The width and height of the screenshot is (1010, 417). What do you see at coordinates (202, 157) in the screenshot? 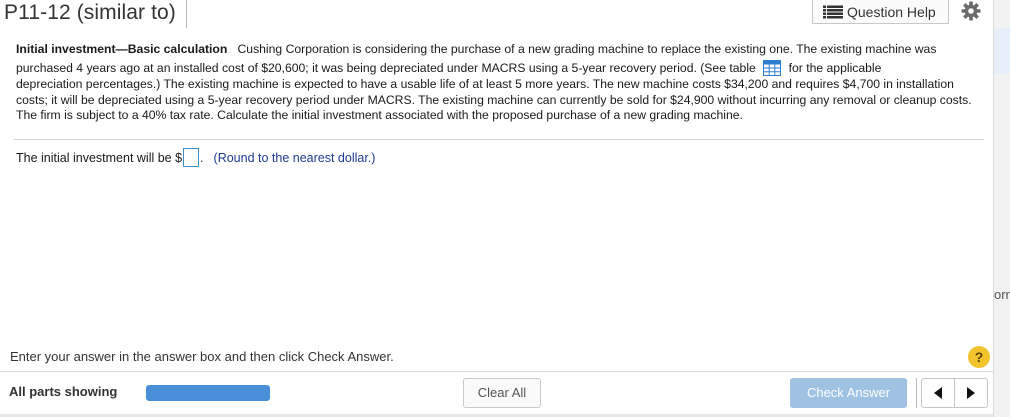
I see `answer-suffix: .` at bounding box center [202, 157].